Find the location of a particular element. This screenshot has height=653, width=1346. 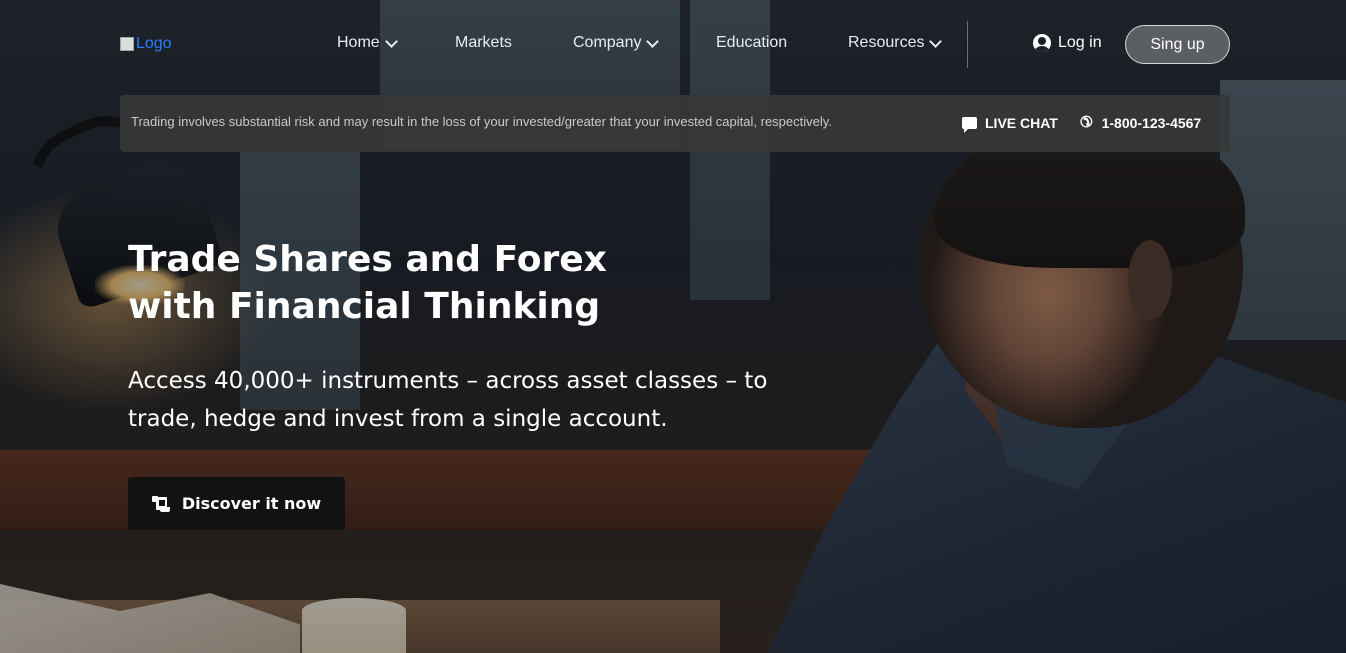

header-divider is located at coordinates (967, 44).